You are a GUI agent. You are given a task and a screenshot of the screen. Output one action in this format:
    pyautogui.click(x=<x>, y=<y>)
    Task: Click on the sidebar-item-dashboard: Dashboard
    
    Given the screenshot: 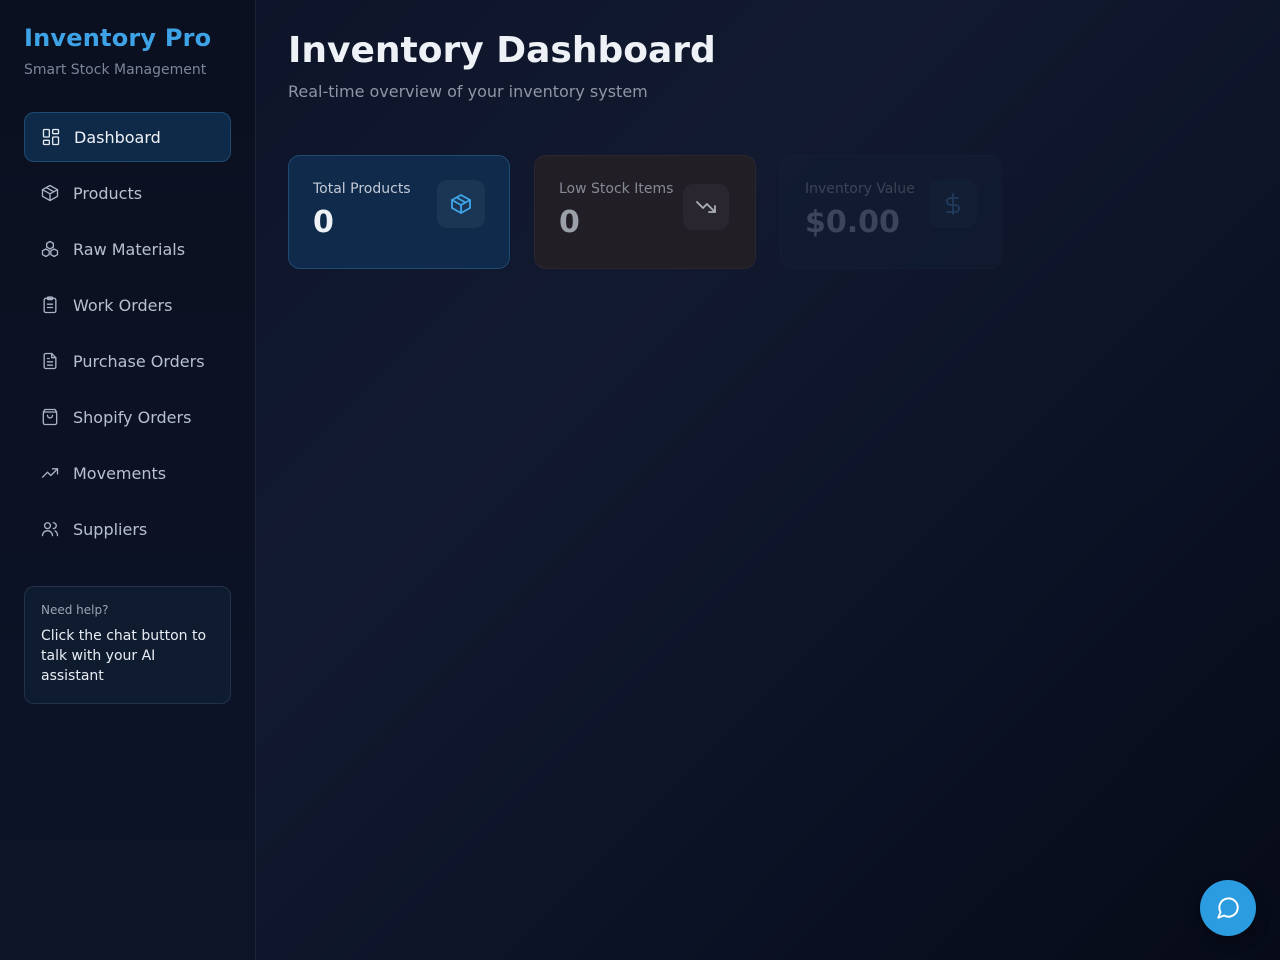 What is the action you would take?
    pyautogui.click(x=127, y=137)
    